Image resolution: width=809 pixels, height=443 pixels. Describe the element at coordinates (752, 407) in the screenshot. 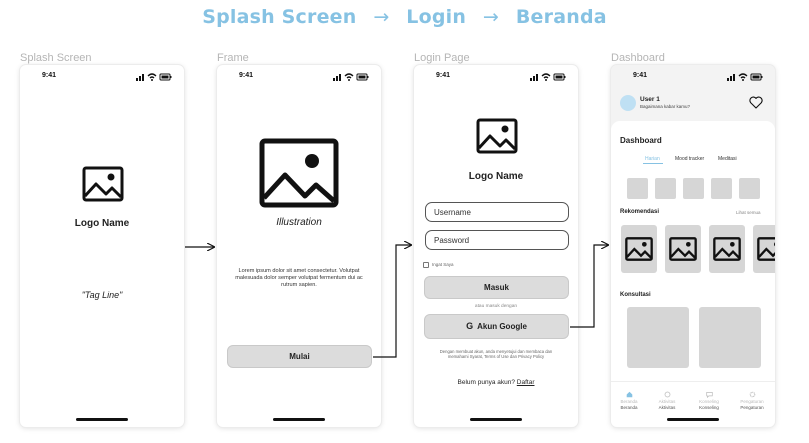

I see `nav-pengaturan-label: Pengaturan` at that location.